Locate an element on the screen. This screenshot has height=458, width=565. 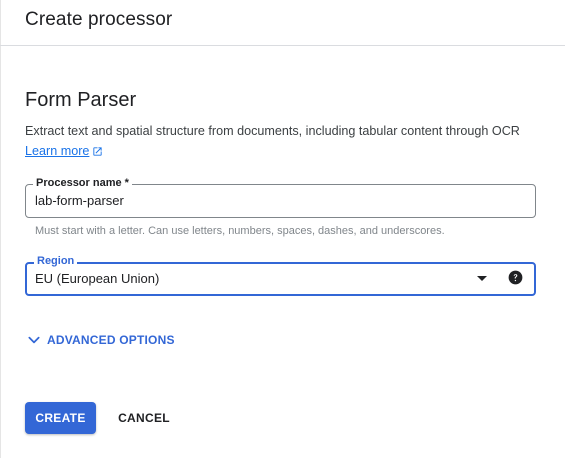
chevron-down-icon is located at coordinates (34, 340).